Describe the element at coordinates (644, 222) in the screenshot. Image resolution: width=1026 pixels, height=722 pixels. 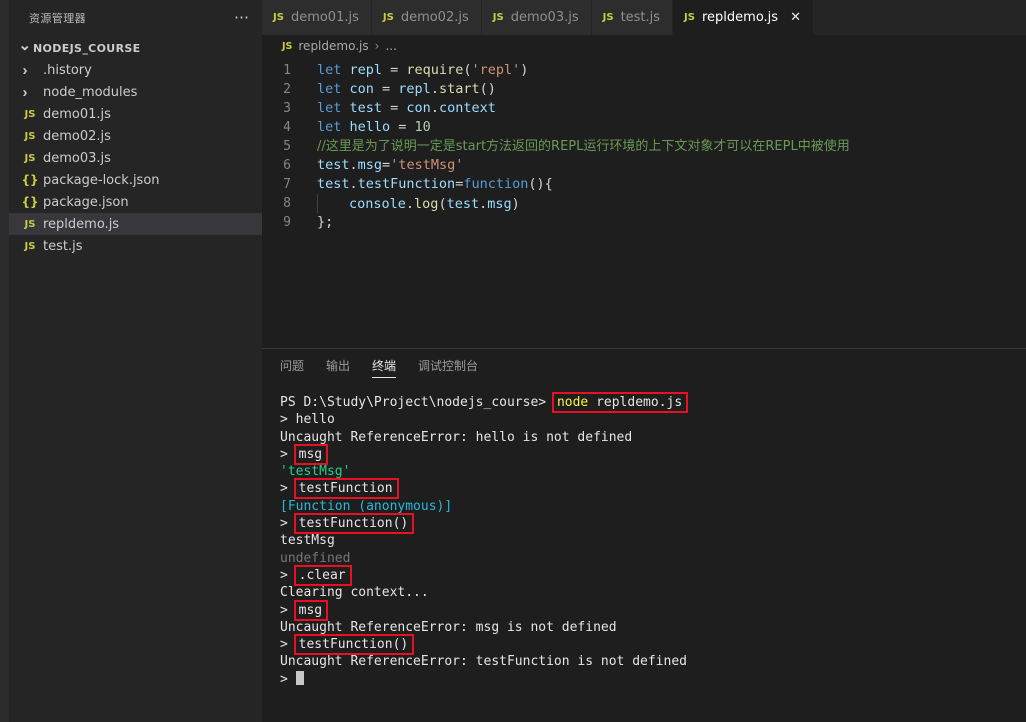
I see `code-line: 9};` at that location.